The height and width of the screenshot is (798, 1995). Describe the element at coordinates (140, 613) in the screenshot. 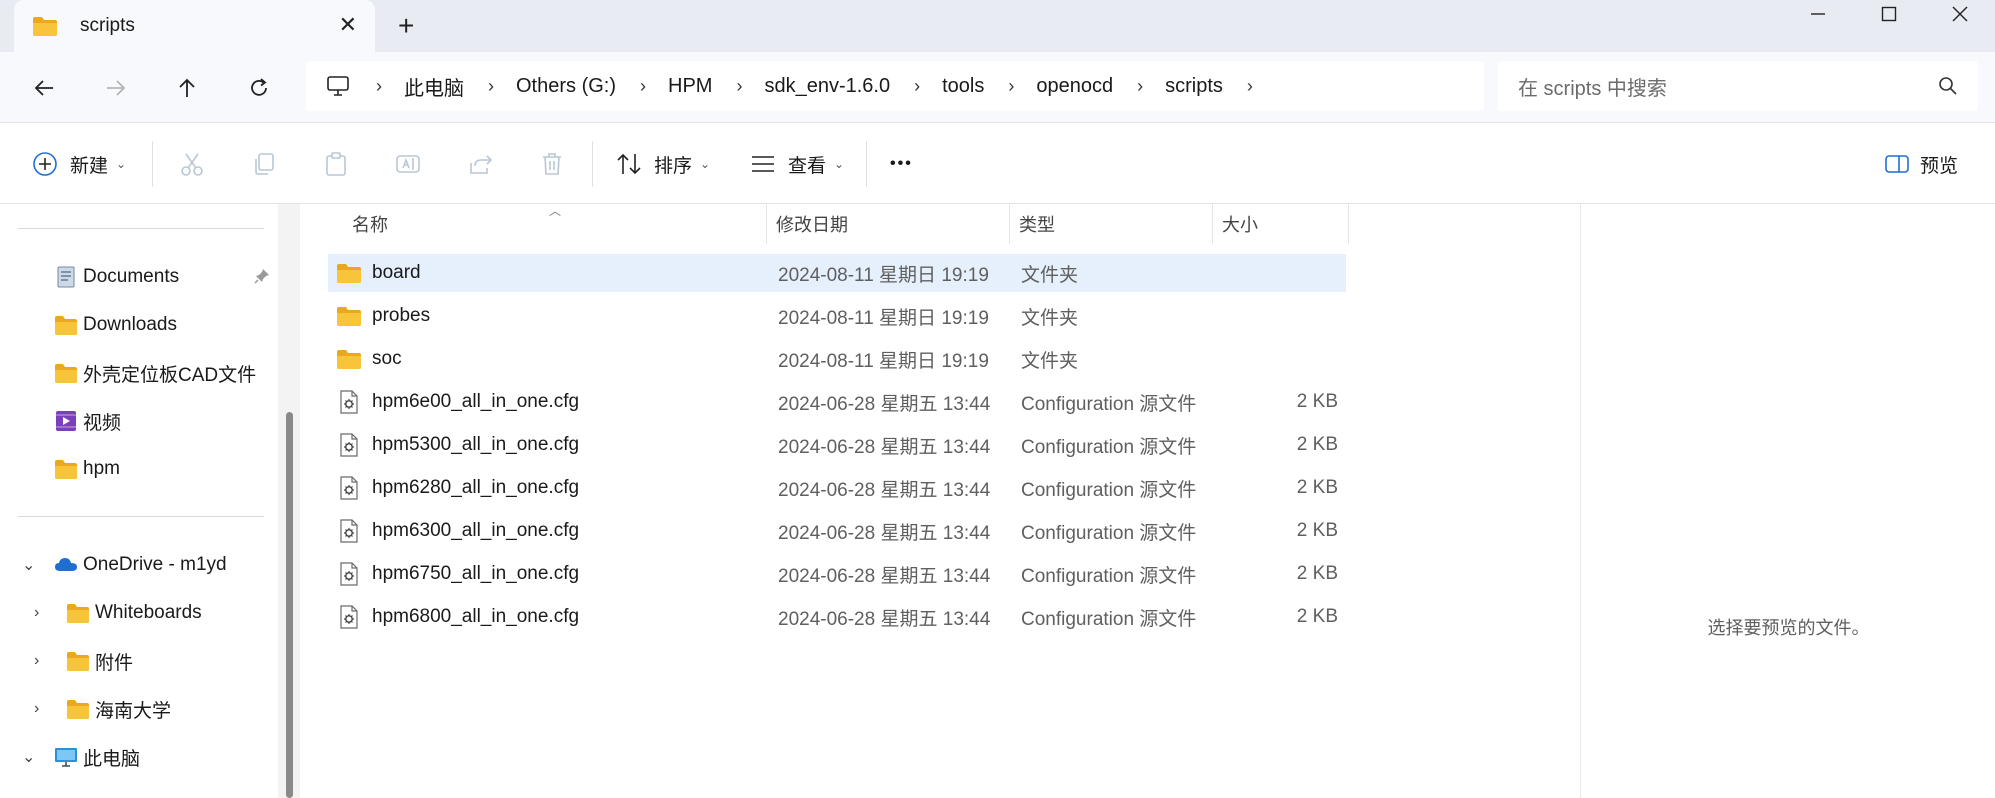

I see `sidebar-item-whiteboards: › Whiteboards` at that location.